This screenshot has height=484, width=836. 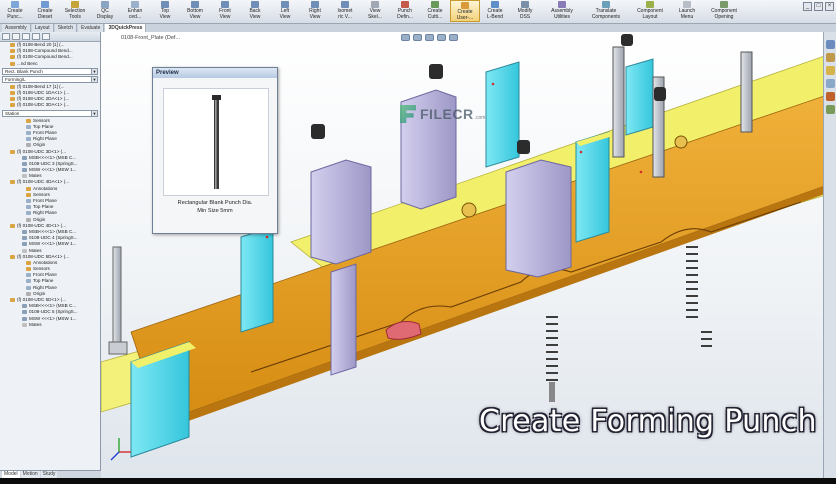 What do you see at coordinates (418, 28) in the screenshot?
I see `command-manager-tabs: Assembly Layout Sketch Evaluate 3DQuickPress` at bounding box center [418, 28].